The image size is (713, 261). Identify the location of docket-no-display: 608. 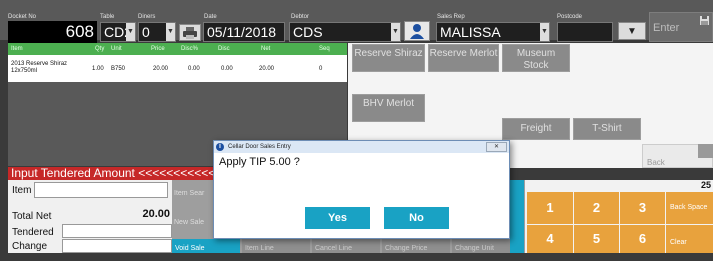
(52, 32).